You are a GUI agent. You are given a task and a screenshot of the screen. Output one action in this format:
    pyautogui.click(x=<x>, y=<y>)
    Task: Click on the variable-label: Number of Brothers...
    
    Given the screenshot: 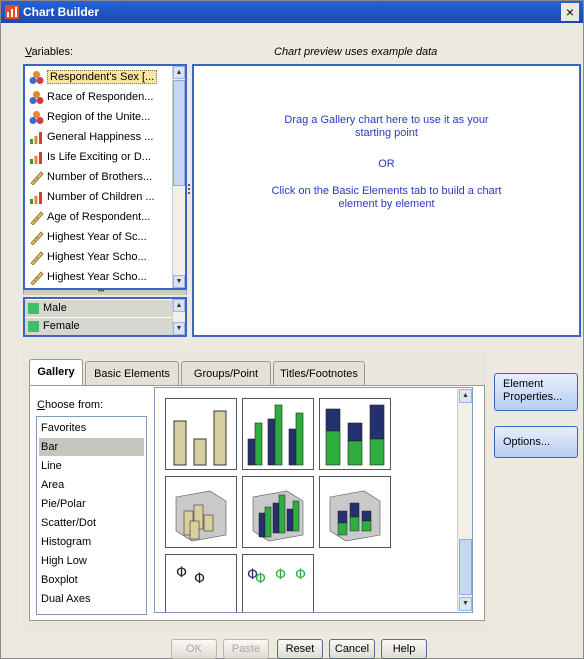 What is the action you would take?
    pyautogui.click(x=100, y=177)
    